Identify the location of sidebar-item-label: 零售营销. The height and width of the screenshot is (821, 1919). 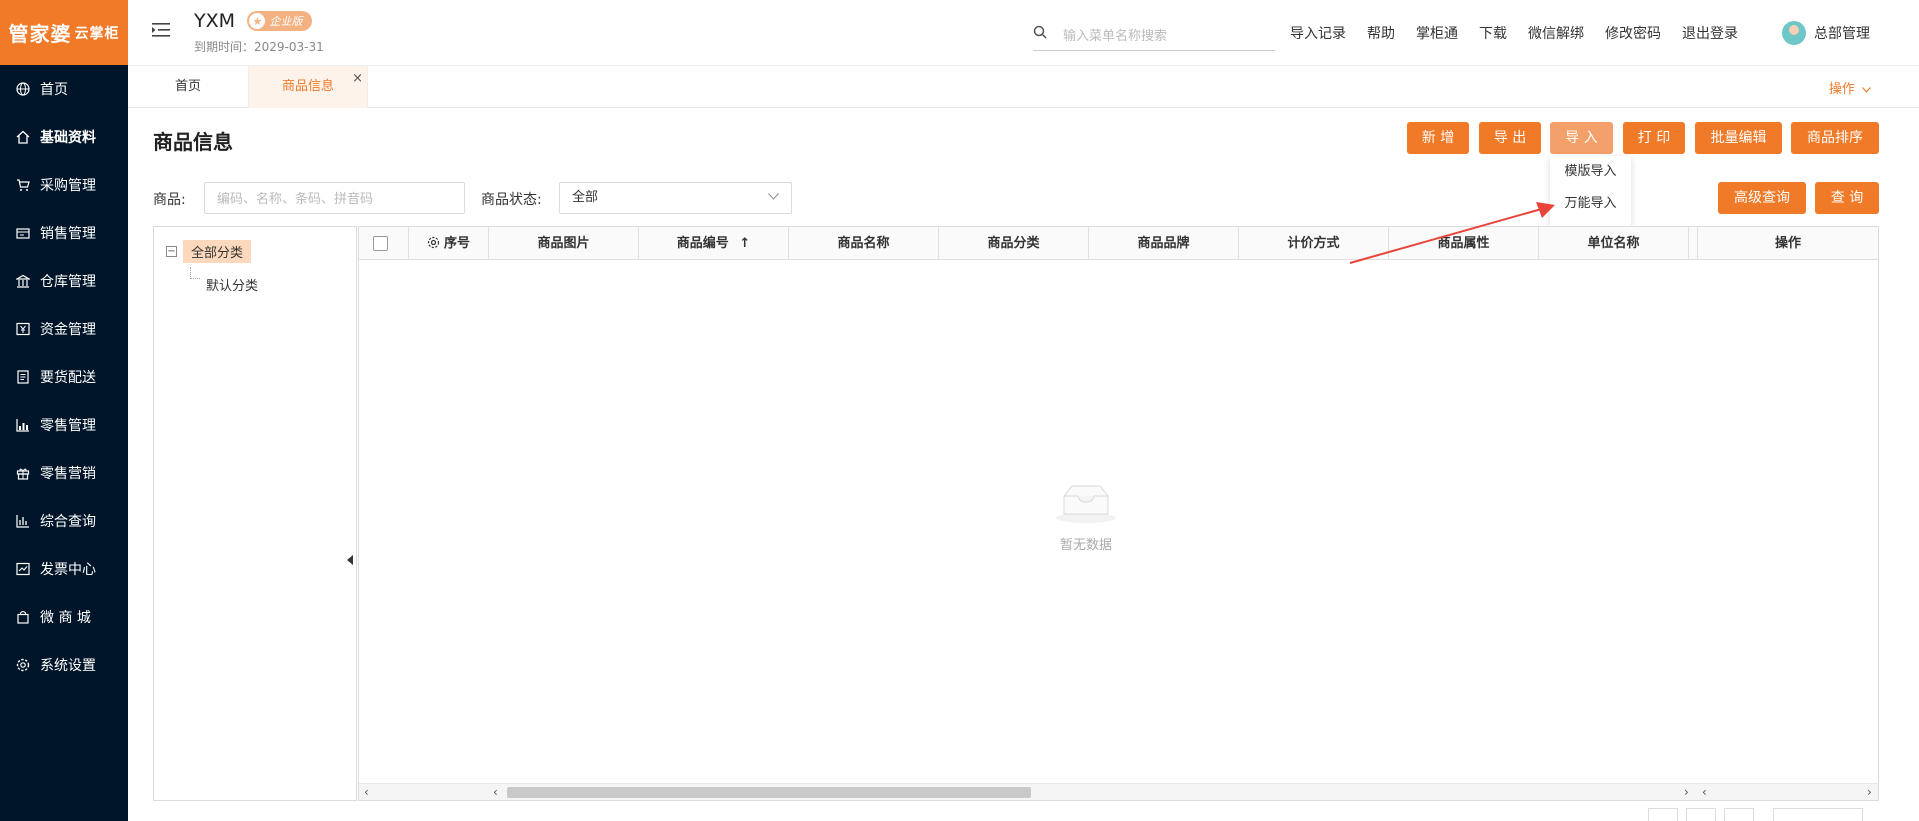
(68, 474).